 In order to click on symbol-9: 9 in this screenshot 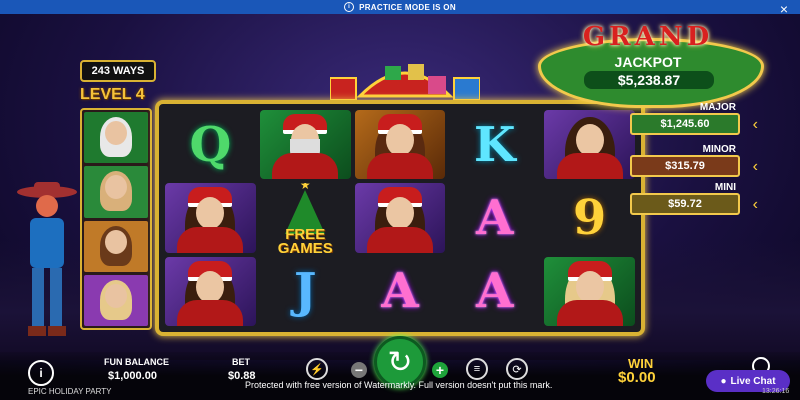, I will do `click(589, 217)`.